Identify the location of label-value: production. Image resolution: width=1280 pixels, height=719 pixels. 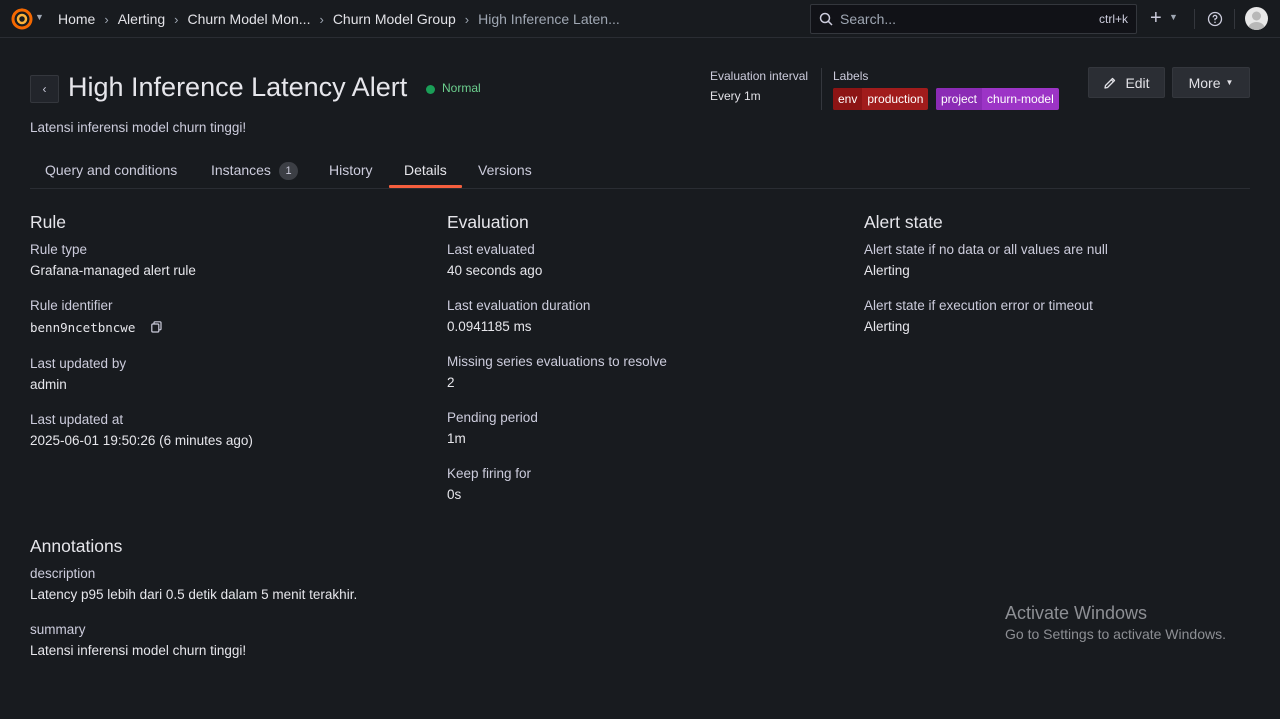
(895, 99).